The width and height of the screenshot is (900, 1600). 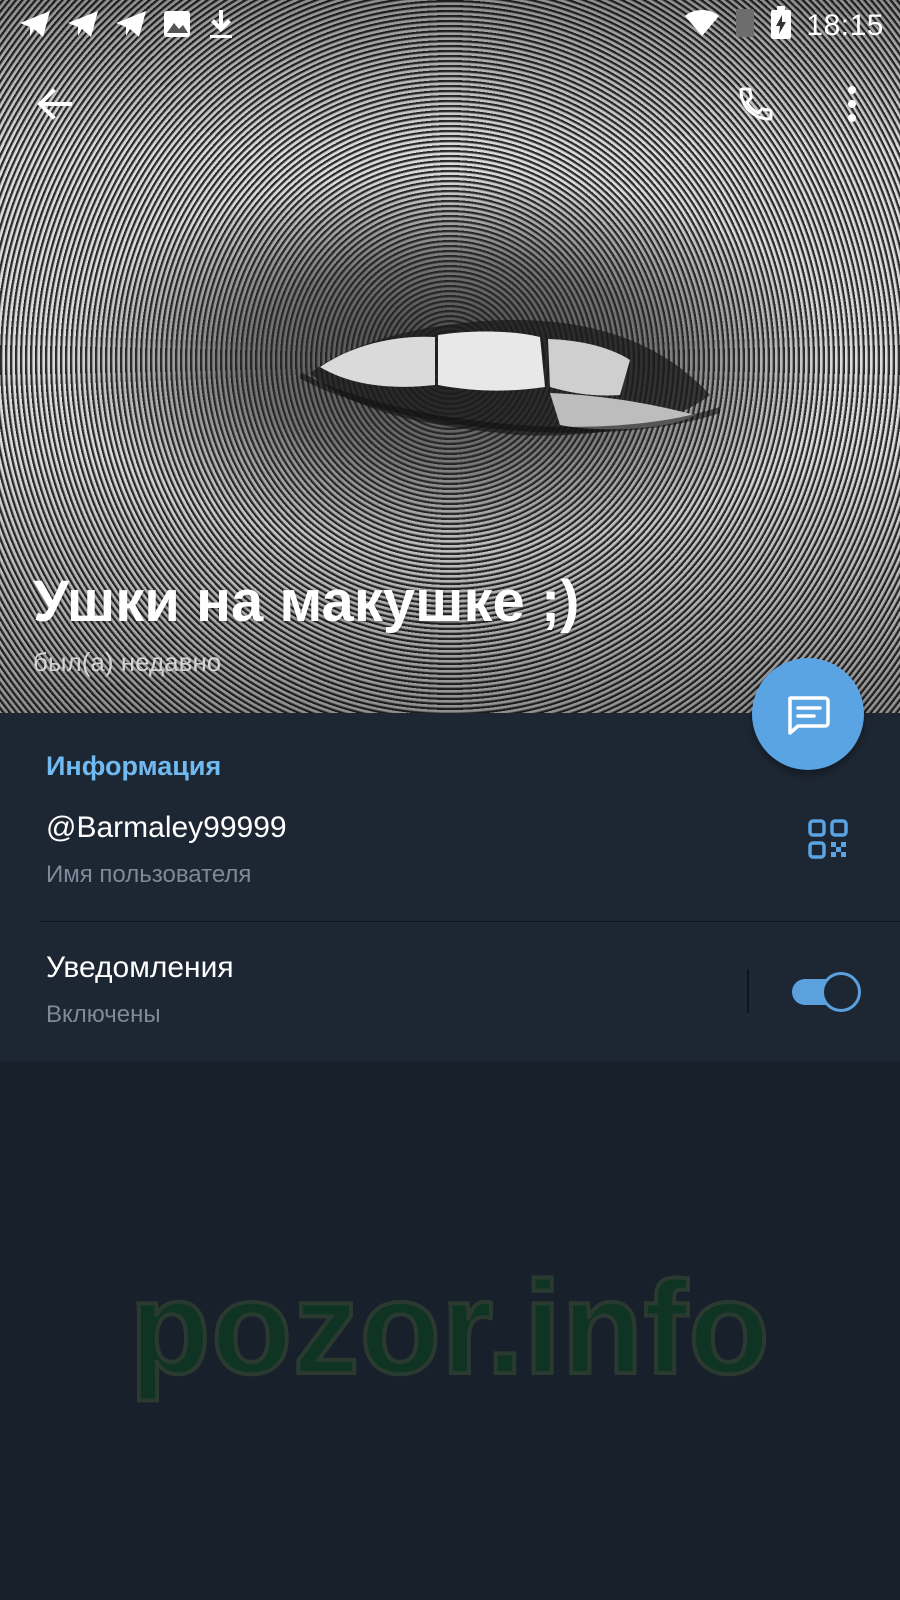 I want to click on toggle-divider, so click(x=748, y=991).